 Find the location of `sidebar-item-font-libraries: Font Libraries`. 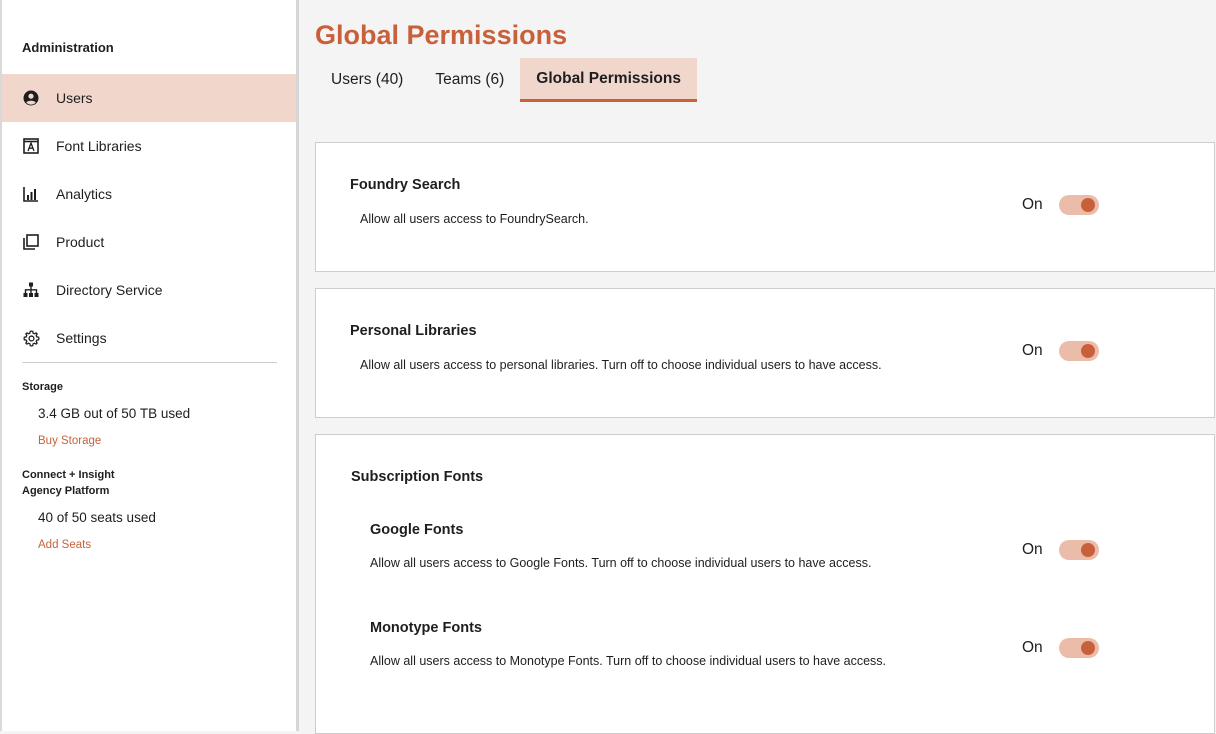

sidebar-item-font-libraries: Font Libraries is located at coordinates (149, 146).